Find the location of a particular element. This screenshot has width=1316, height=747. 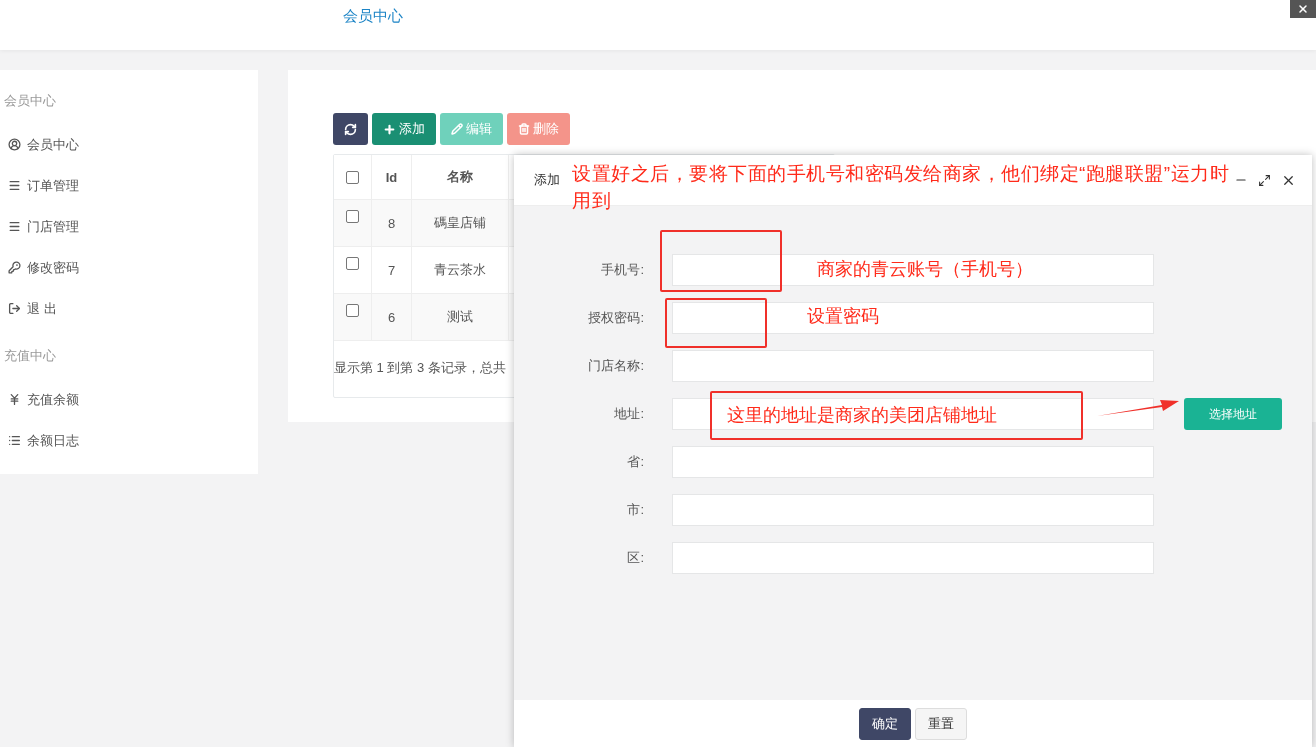

plus-icon is located at coordinates (389, 129).